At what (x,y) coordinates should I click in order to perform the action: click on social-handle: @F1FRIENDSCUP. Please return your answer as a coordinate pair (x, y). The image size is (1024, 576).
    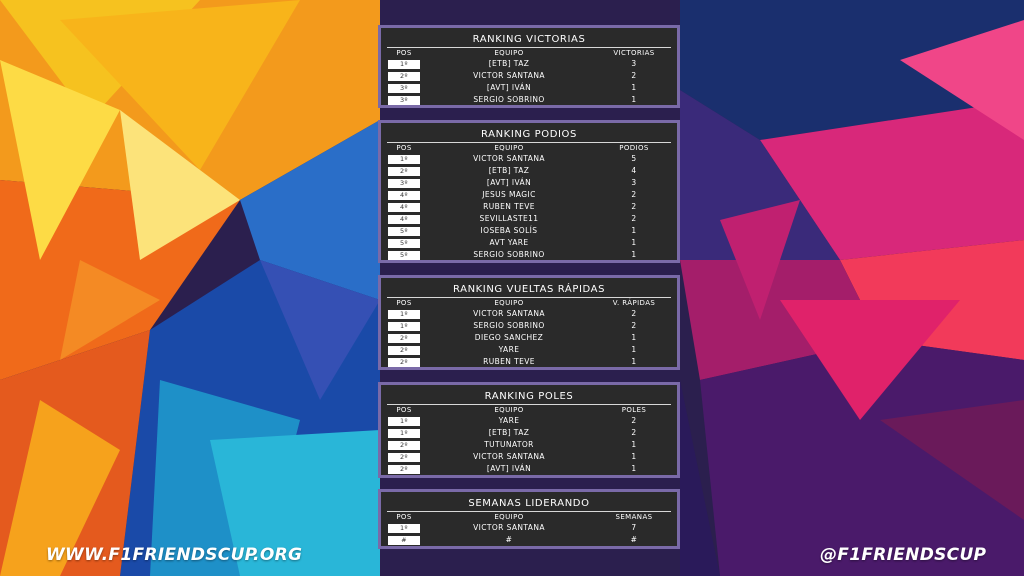
    Looking at the image, I should click on (903, 555).